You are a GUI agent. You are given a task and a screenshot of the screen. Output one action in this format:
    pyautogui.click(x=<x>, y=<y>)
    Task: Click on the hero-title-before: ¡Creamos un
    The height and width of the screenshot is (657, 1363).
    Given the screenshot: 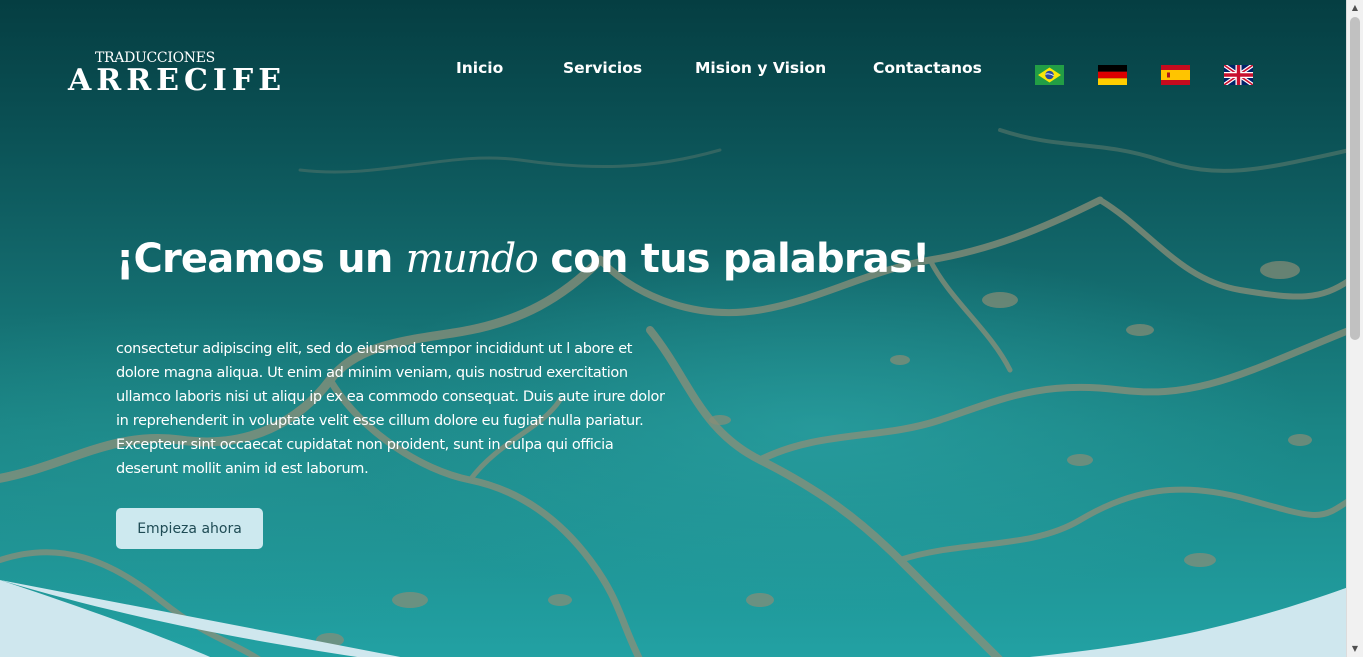 What is the action you would take?
    pyautogui.click(x=261, y=259)
    